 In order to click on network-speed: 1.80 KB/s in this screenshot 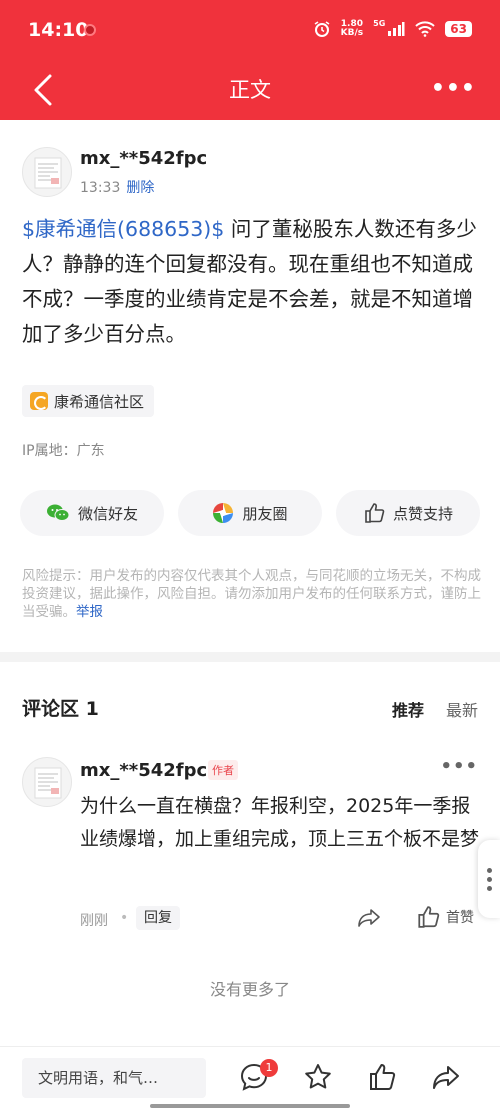, I will do `click(352, 28)`.